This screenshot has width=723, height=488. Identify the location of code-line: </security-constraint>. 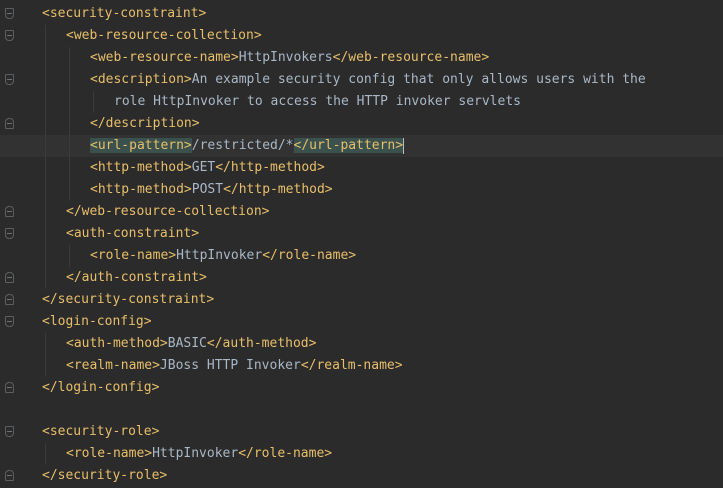
(361, 300).